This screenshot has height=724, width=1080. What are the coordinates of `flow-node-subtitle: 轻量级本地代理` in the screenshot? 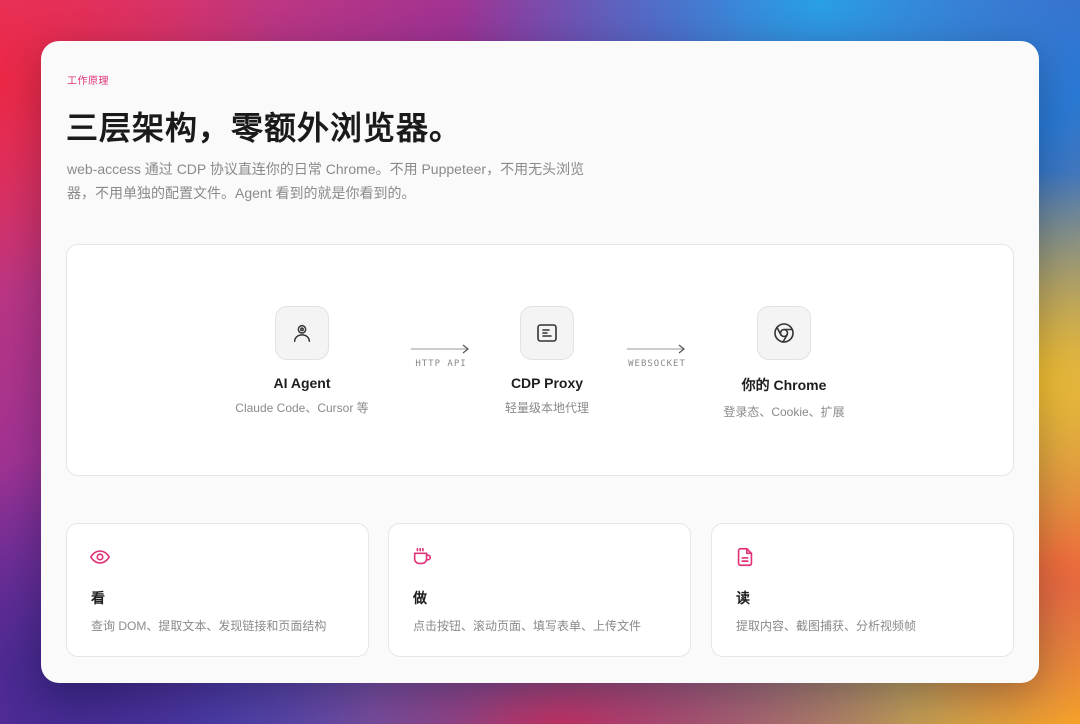 It's located at (546, 408).